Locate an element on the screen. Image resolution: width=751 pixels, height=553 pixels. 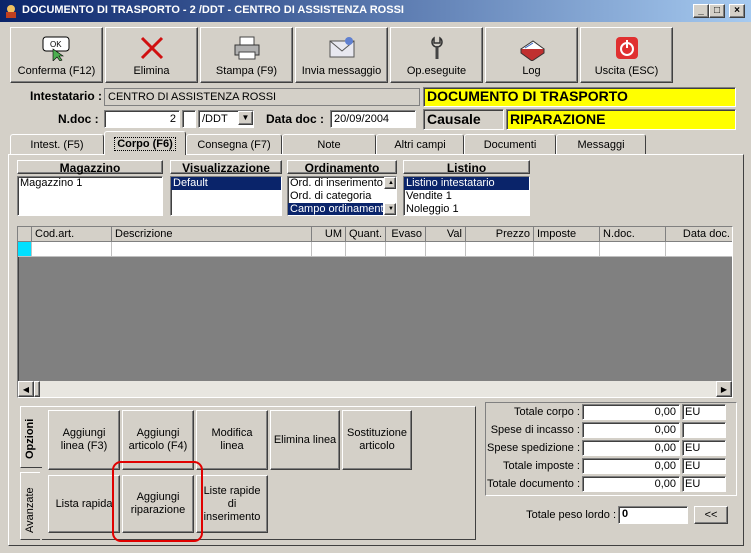
col-descrizione: Descrizione is located at coordinates (212, 234).